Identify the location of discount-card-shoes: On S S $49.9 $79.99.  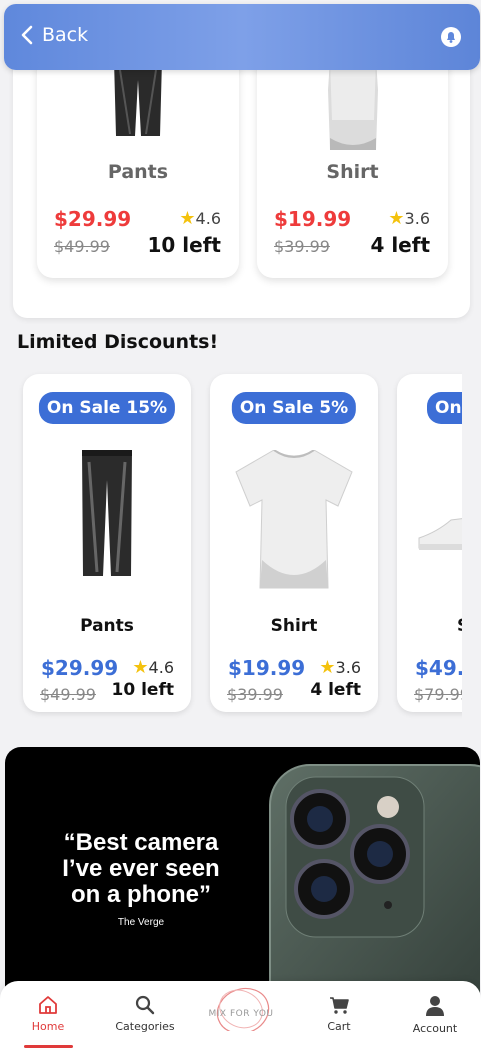
(429, 543).